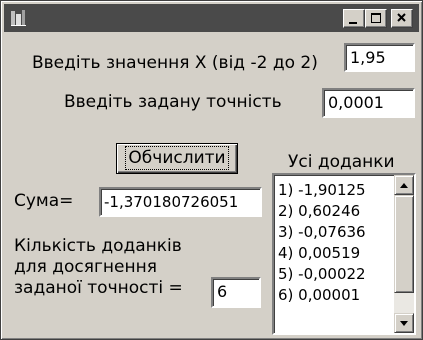 This screenshot has height=340, width=423. Describe the element at coordinates (368, 103) in the screenshot. I see `precision-input: 0,0001` at that location.